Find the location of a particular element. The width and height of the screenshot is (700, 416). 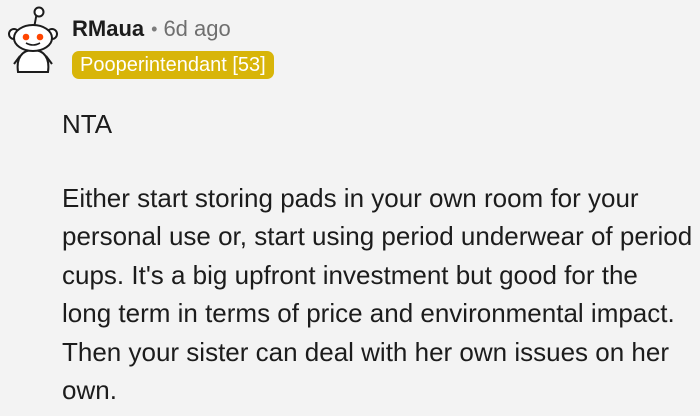

comment-paragraph: NTA is located at coordinates (87, 124).